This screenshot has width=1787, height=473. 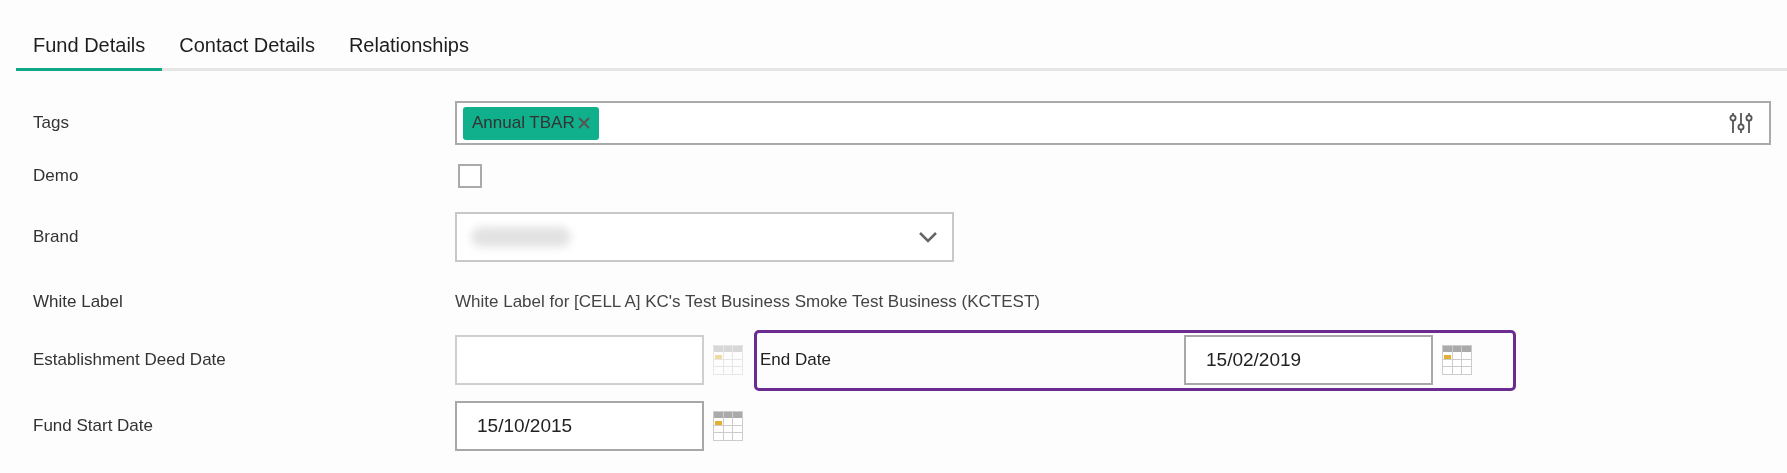 What do you see at coordinates (583, 123) in the screenshot?
I see `close-icon` at bounding box center [583, 123].